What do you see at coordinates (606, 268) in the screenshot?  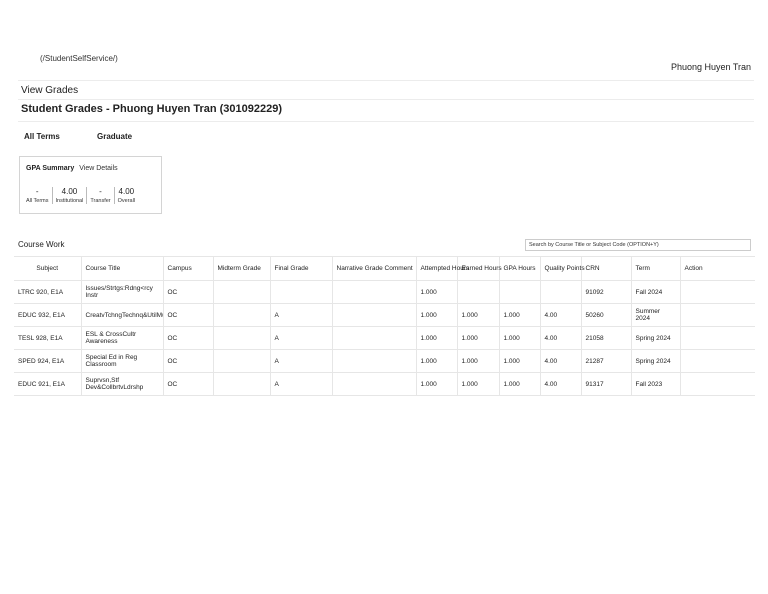 I see `col-crn: CRN` at bounding box center [606, 268].